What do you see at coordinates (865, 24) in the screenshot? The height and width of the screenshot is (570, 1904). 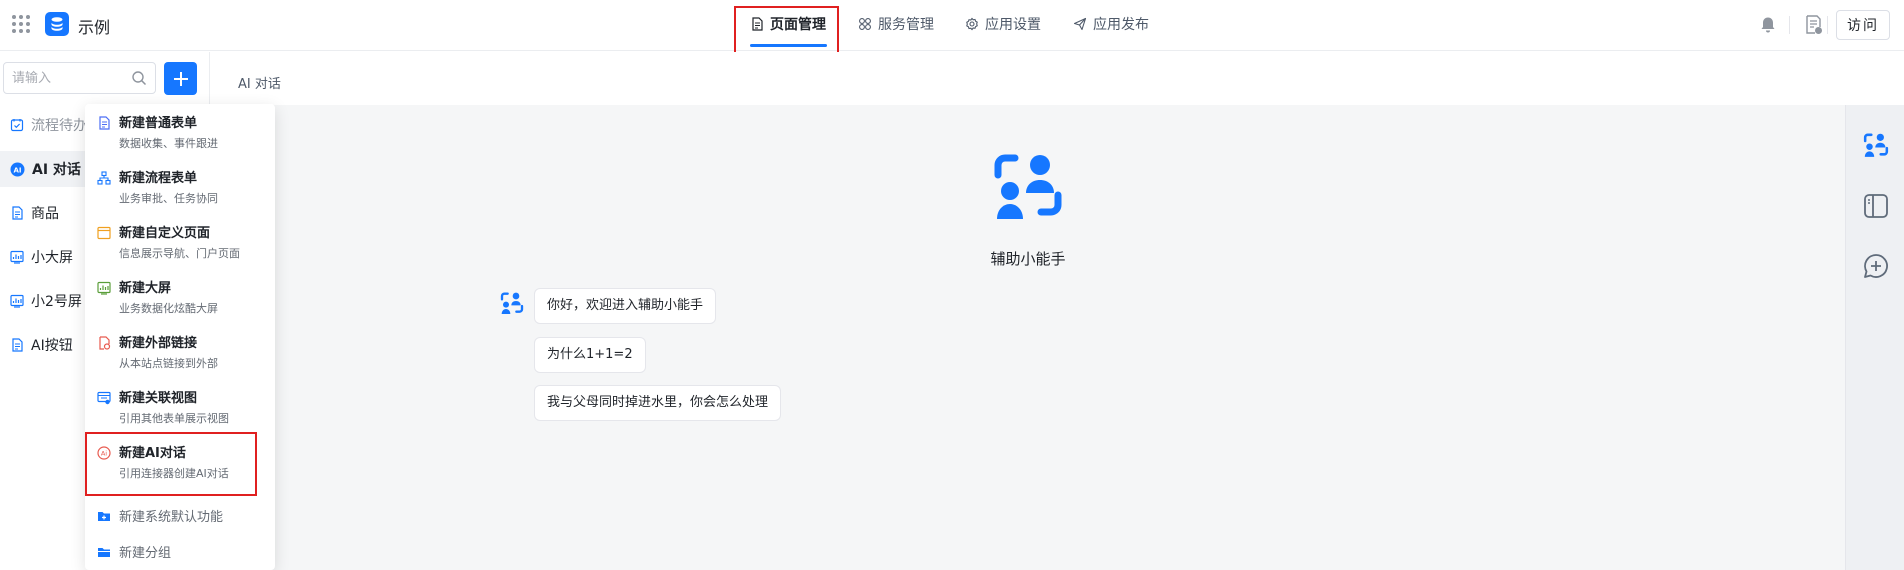 I see `services-icon` at bounding box center [865, 24].